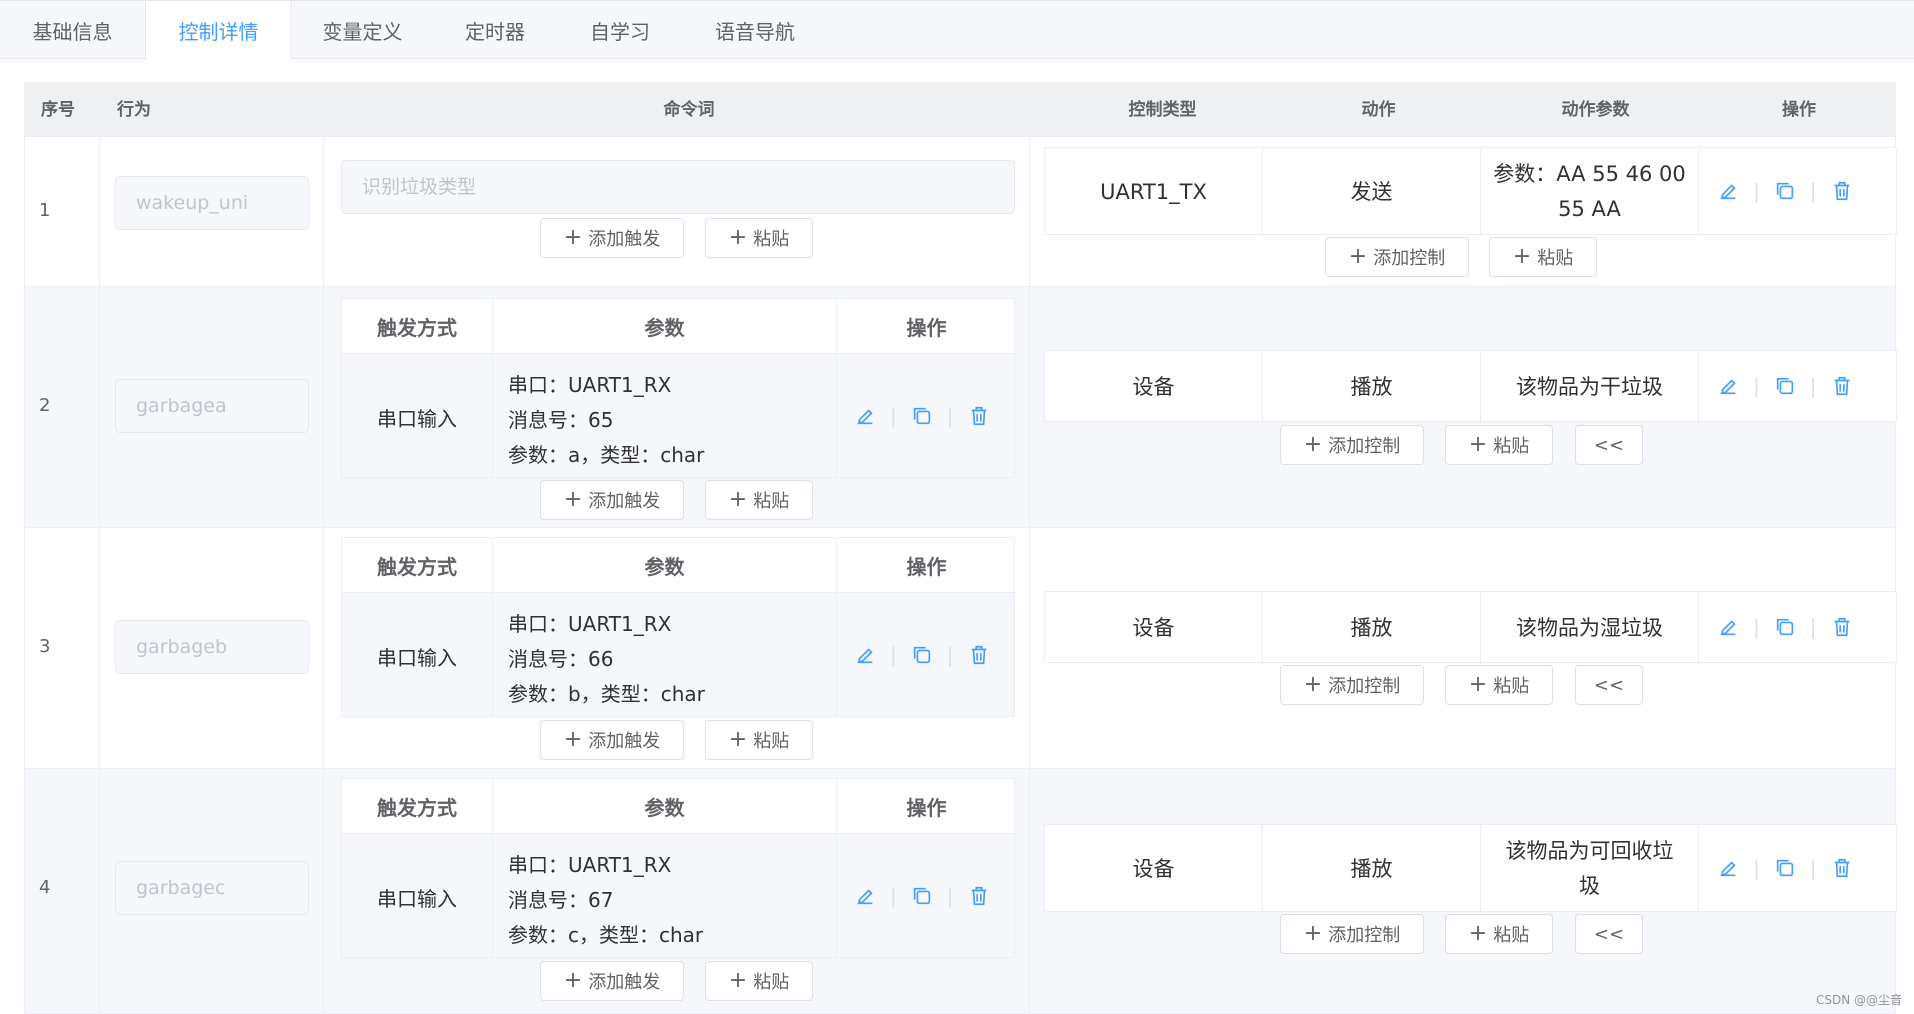  Describe the element at coordinates (1162, 110) in the screenshot. I see `header-control-type: 控制类型` at that location.